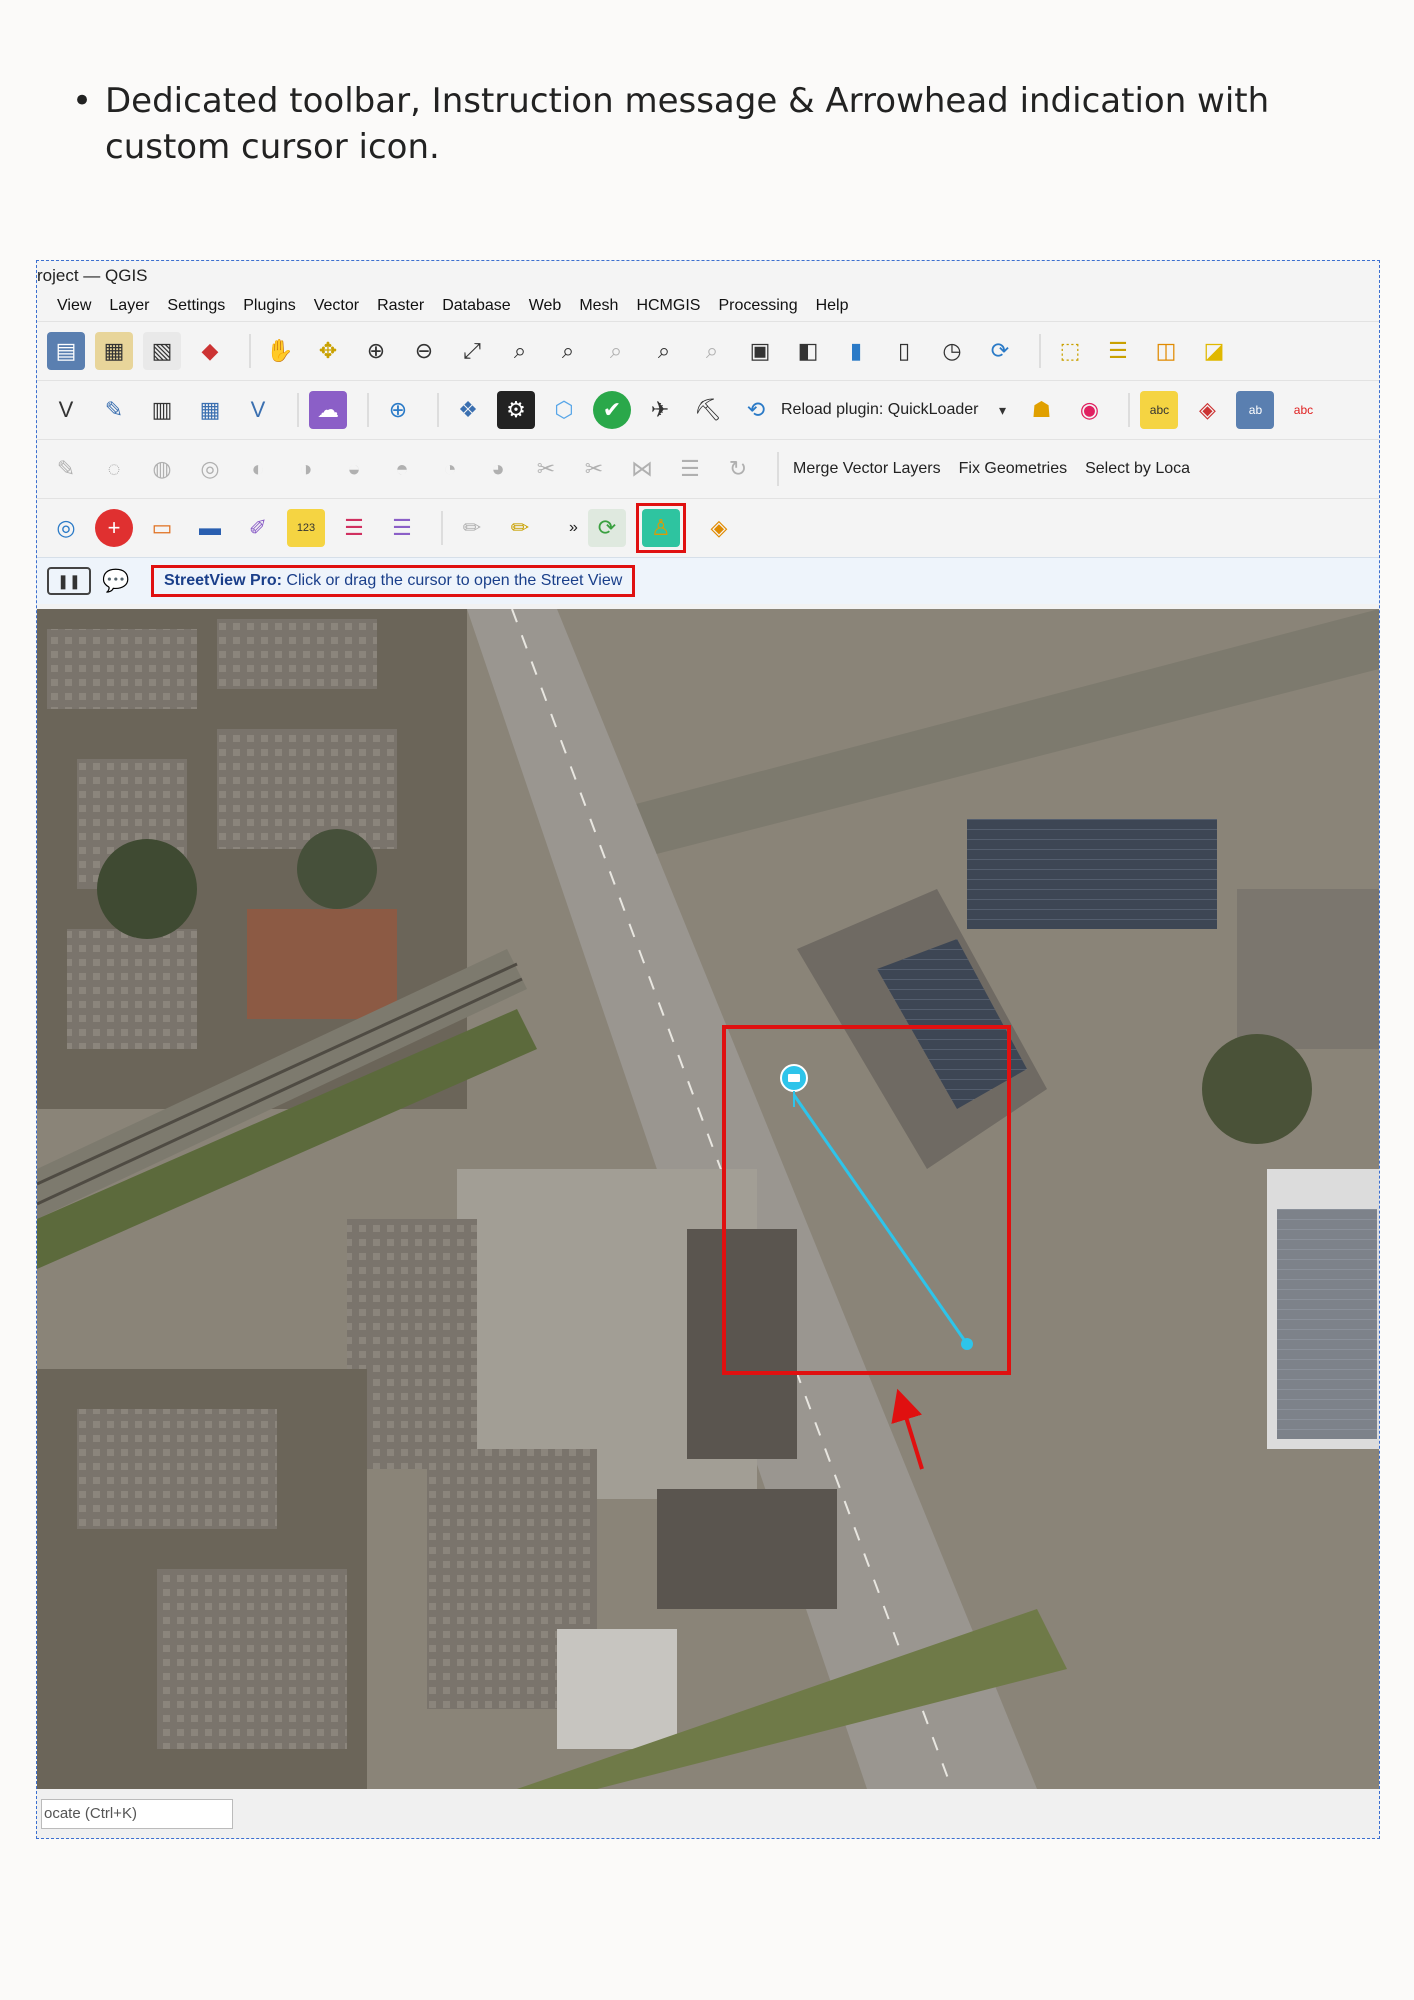 The width and height of the screenshot is (1414, 2000). I want to click on fill-ring-icon: ◐, so click(258, 469).